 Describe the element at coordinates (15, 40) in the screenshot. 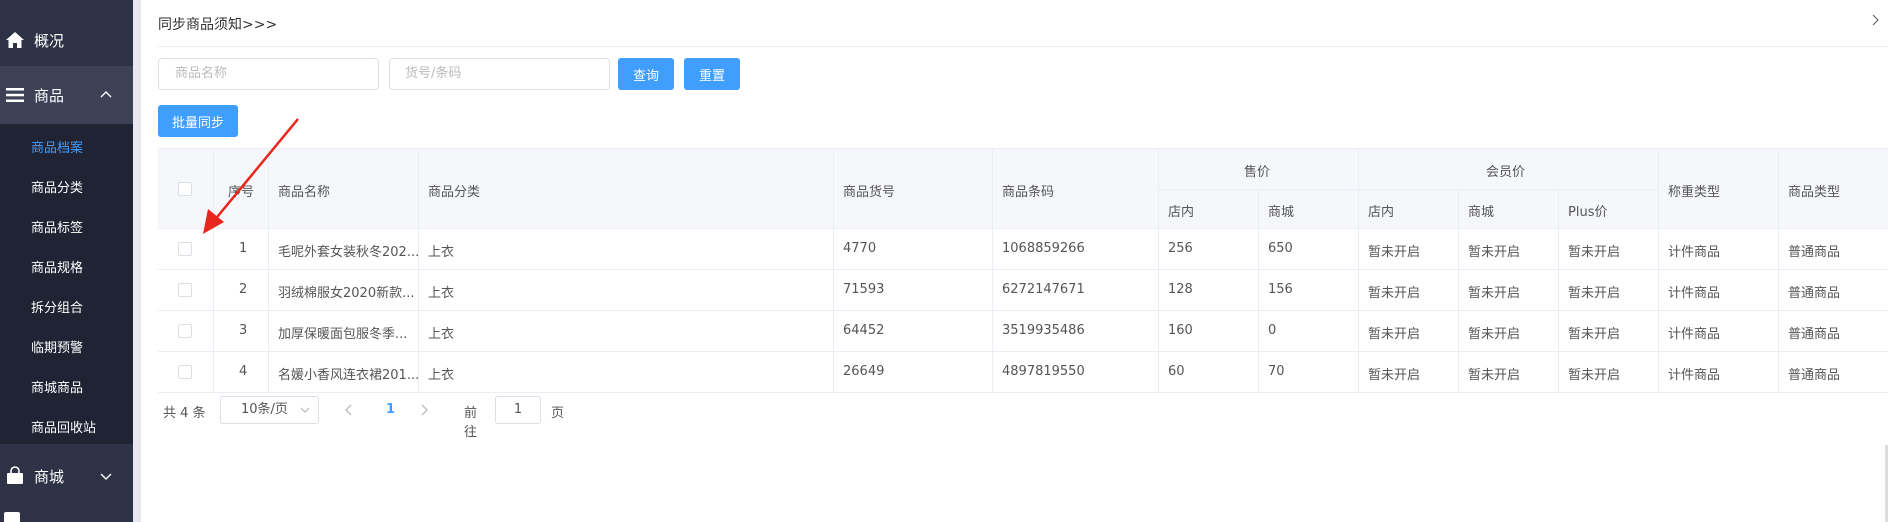

I see `home-icon` at that location.